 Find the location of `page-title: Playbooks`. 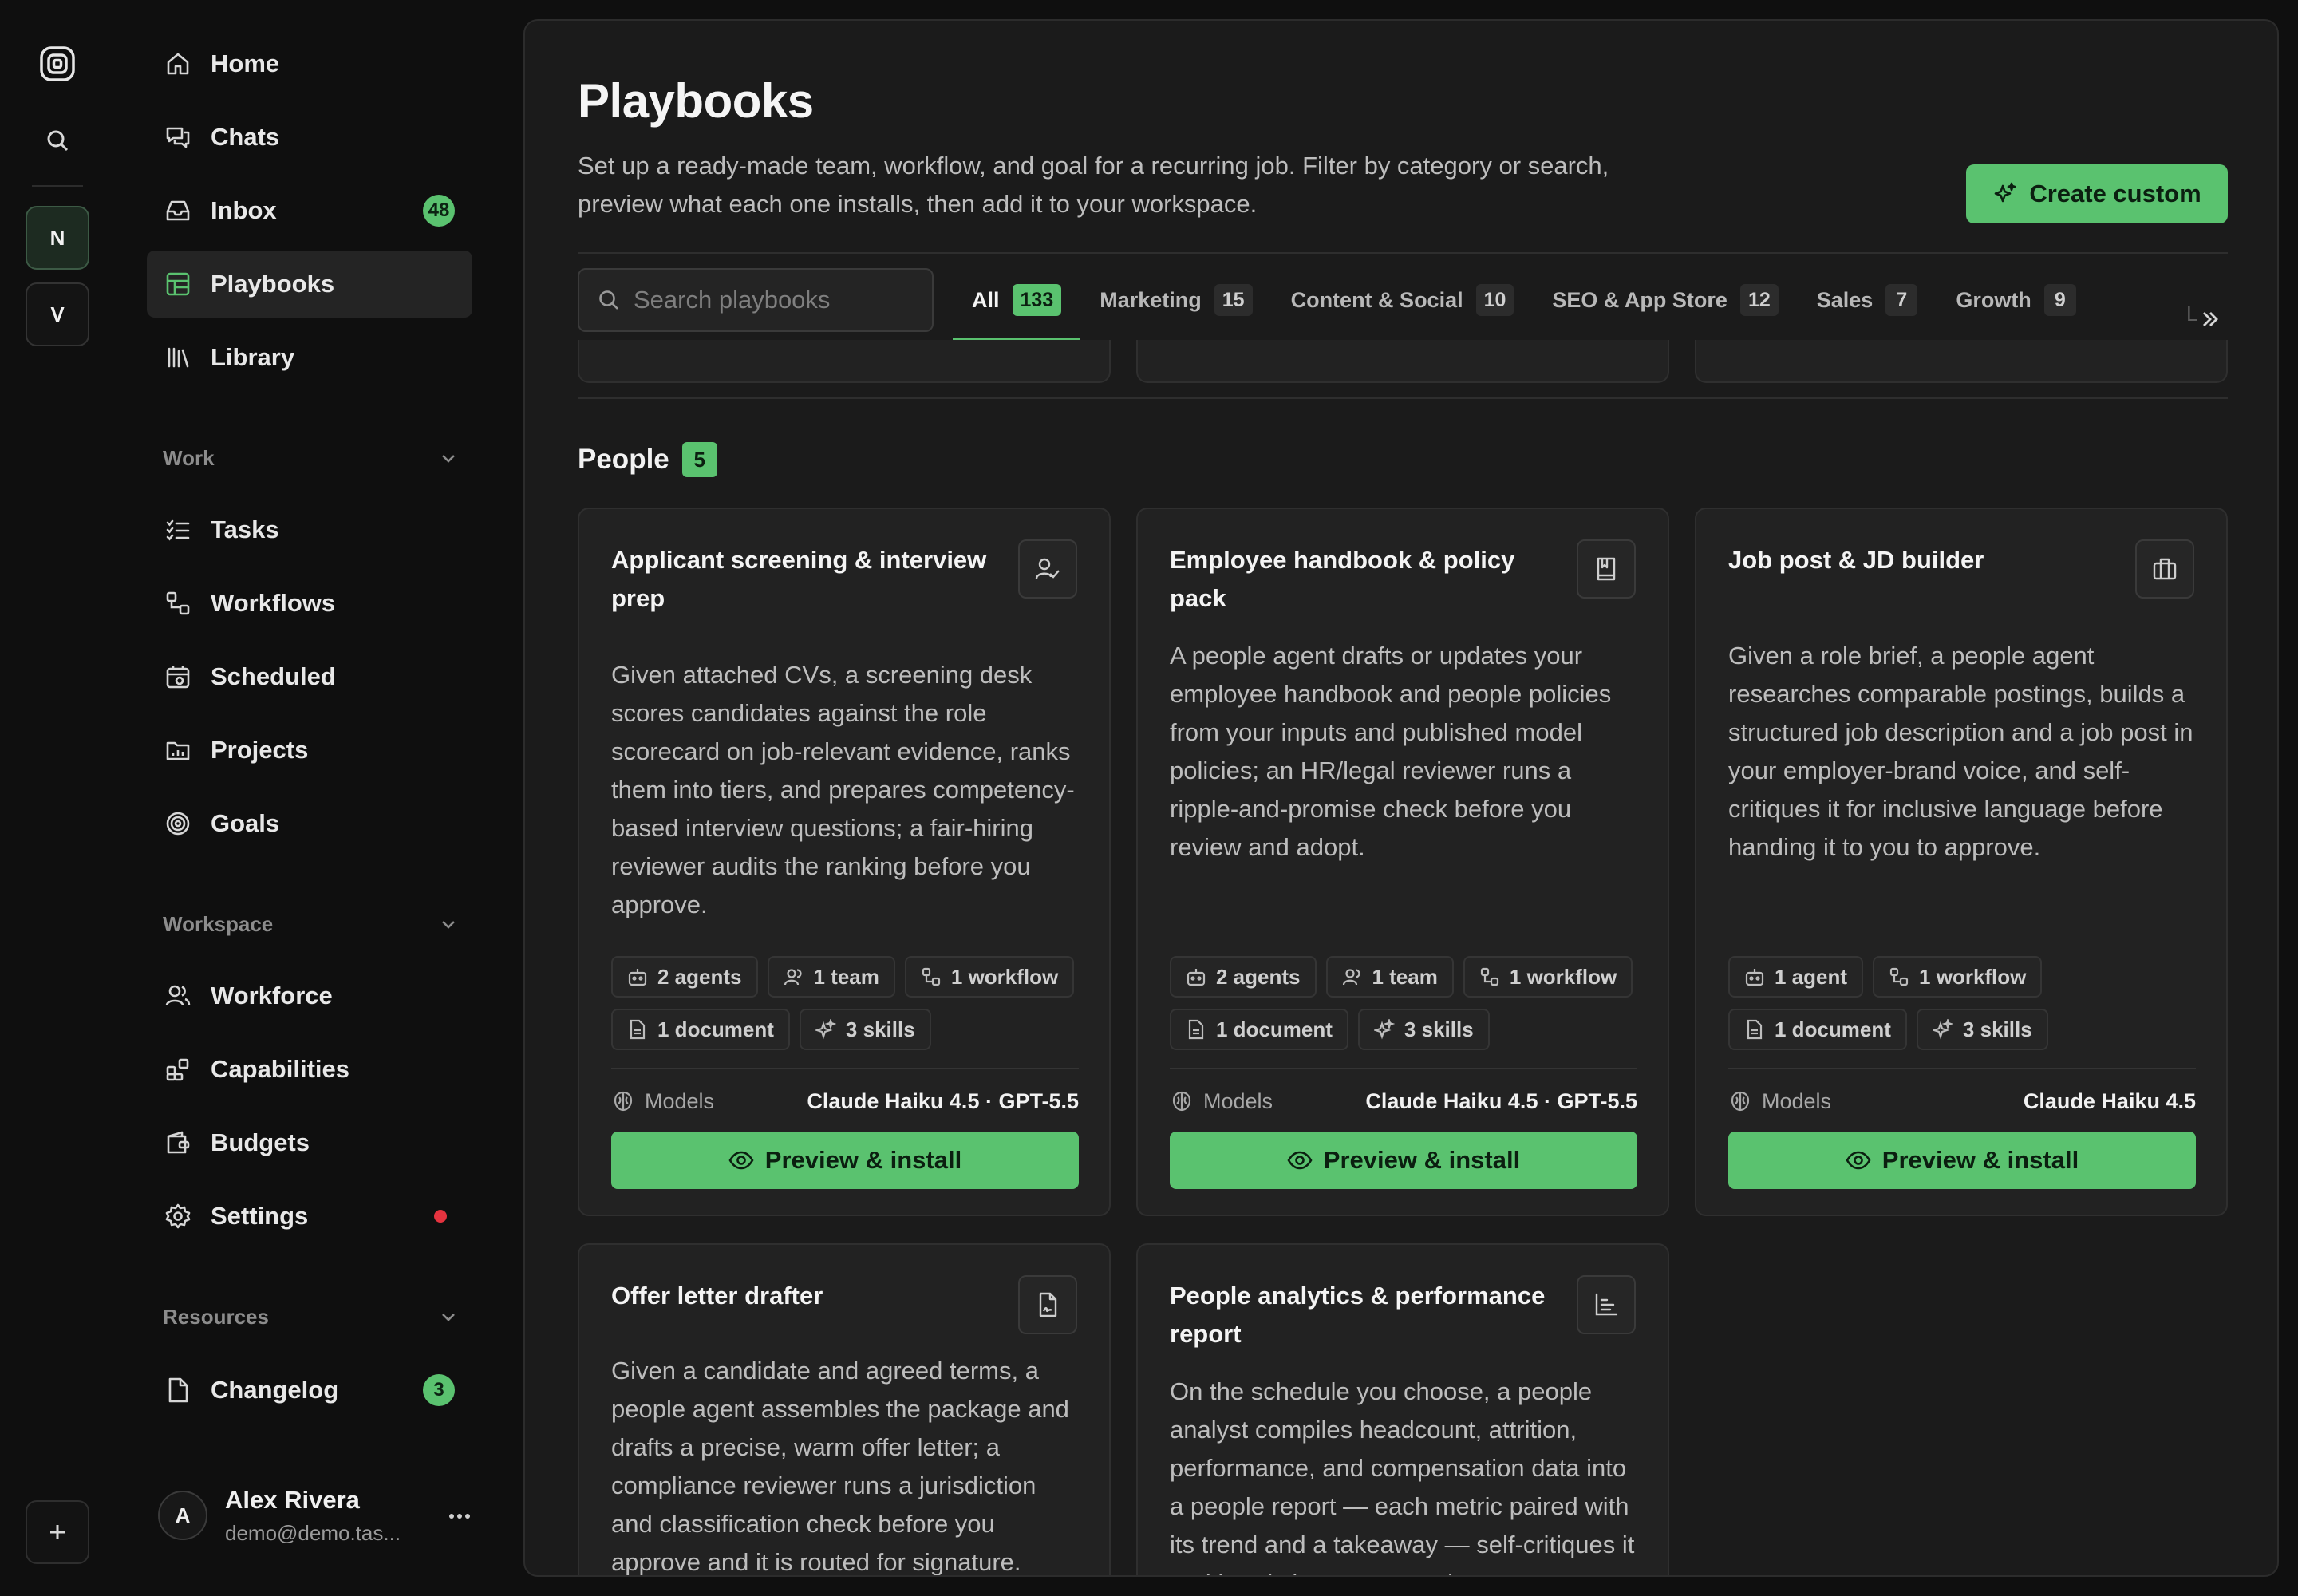

page-title: Playbooks is located at coordinates (696, 101).